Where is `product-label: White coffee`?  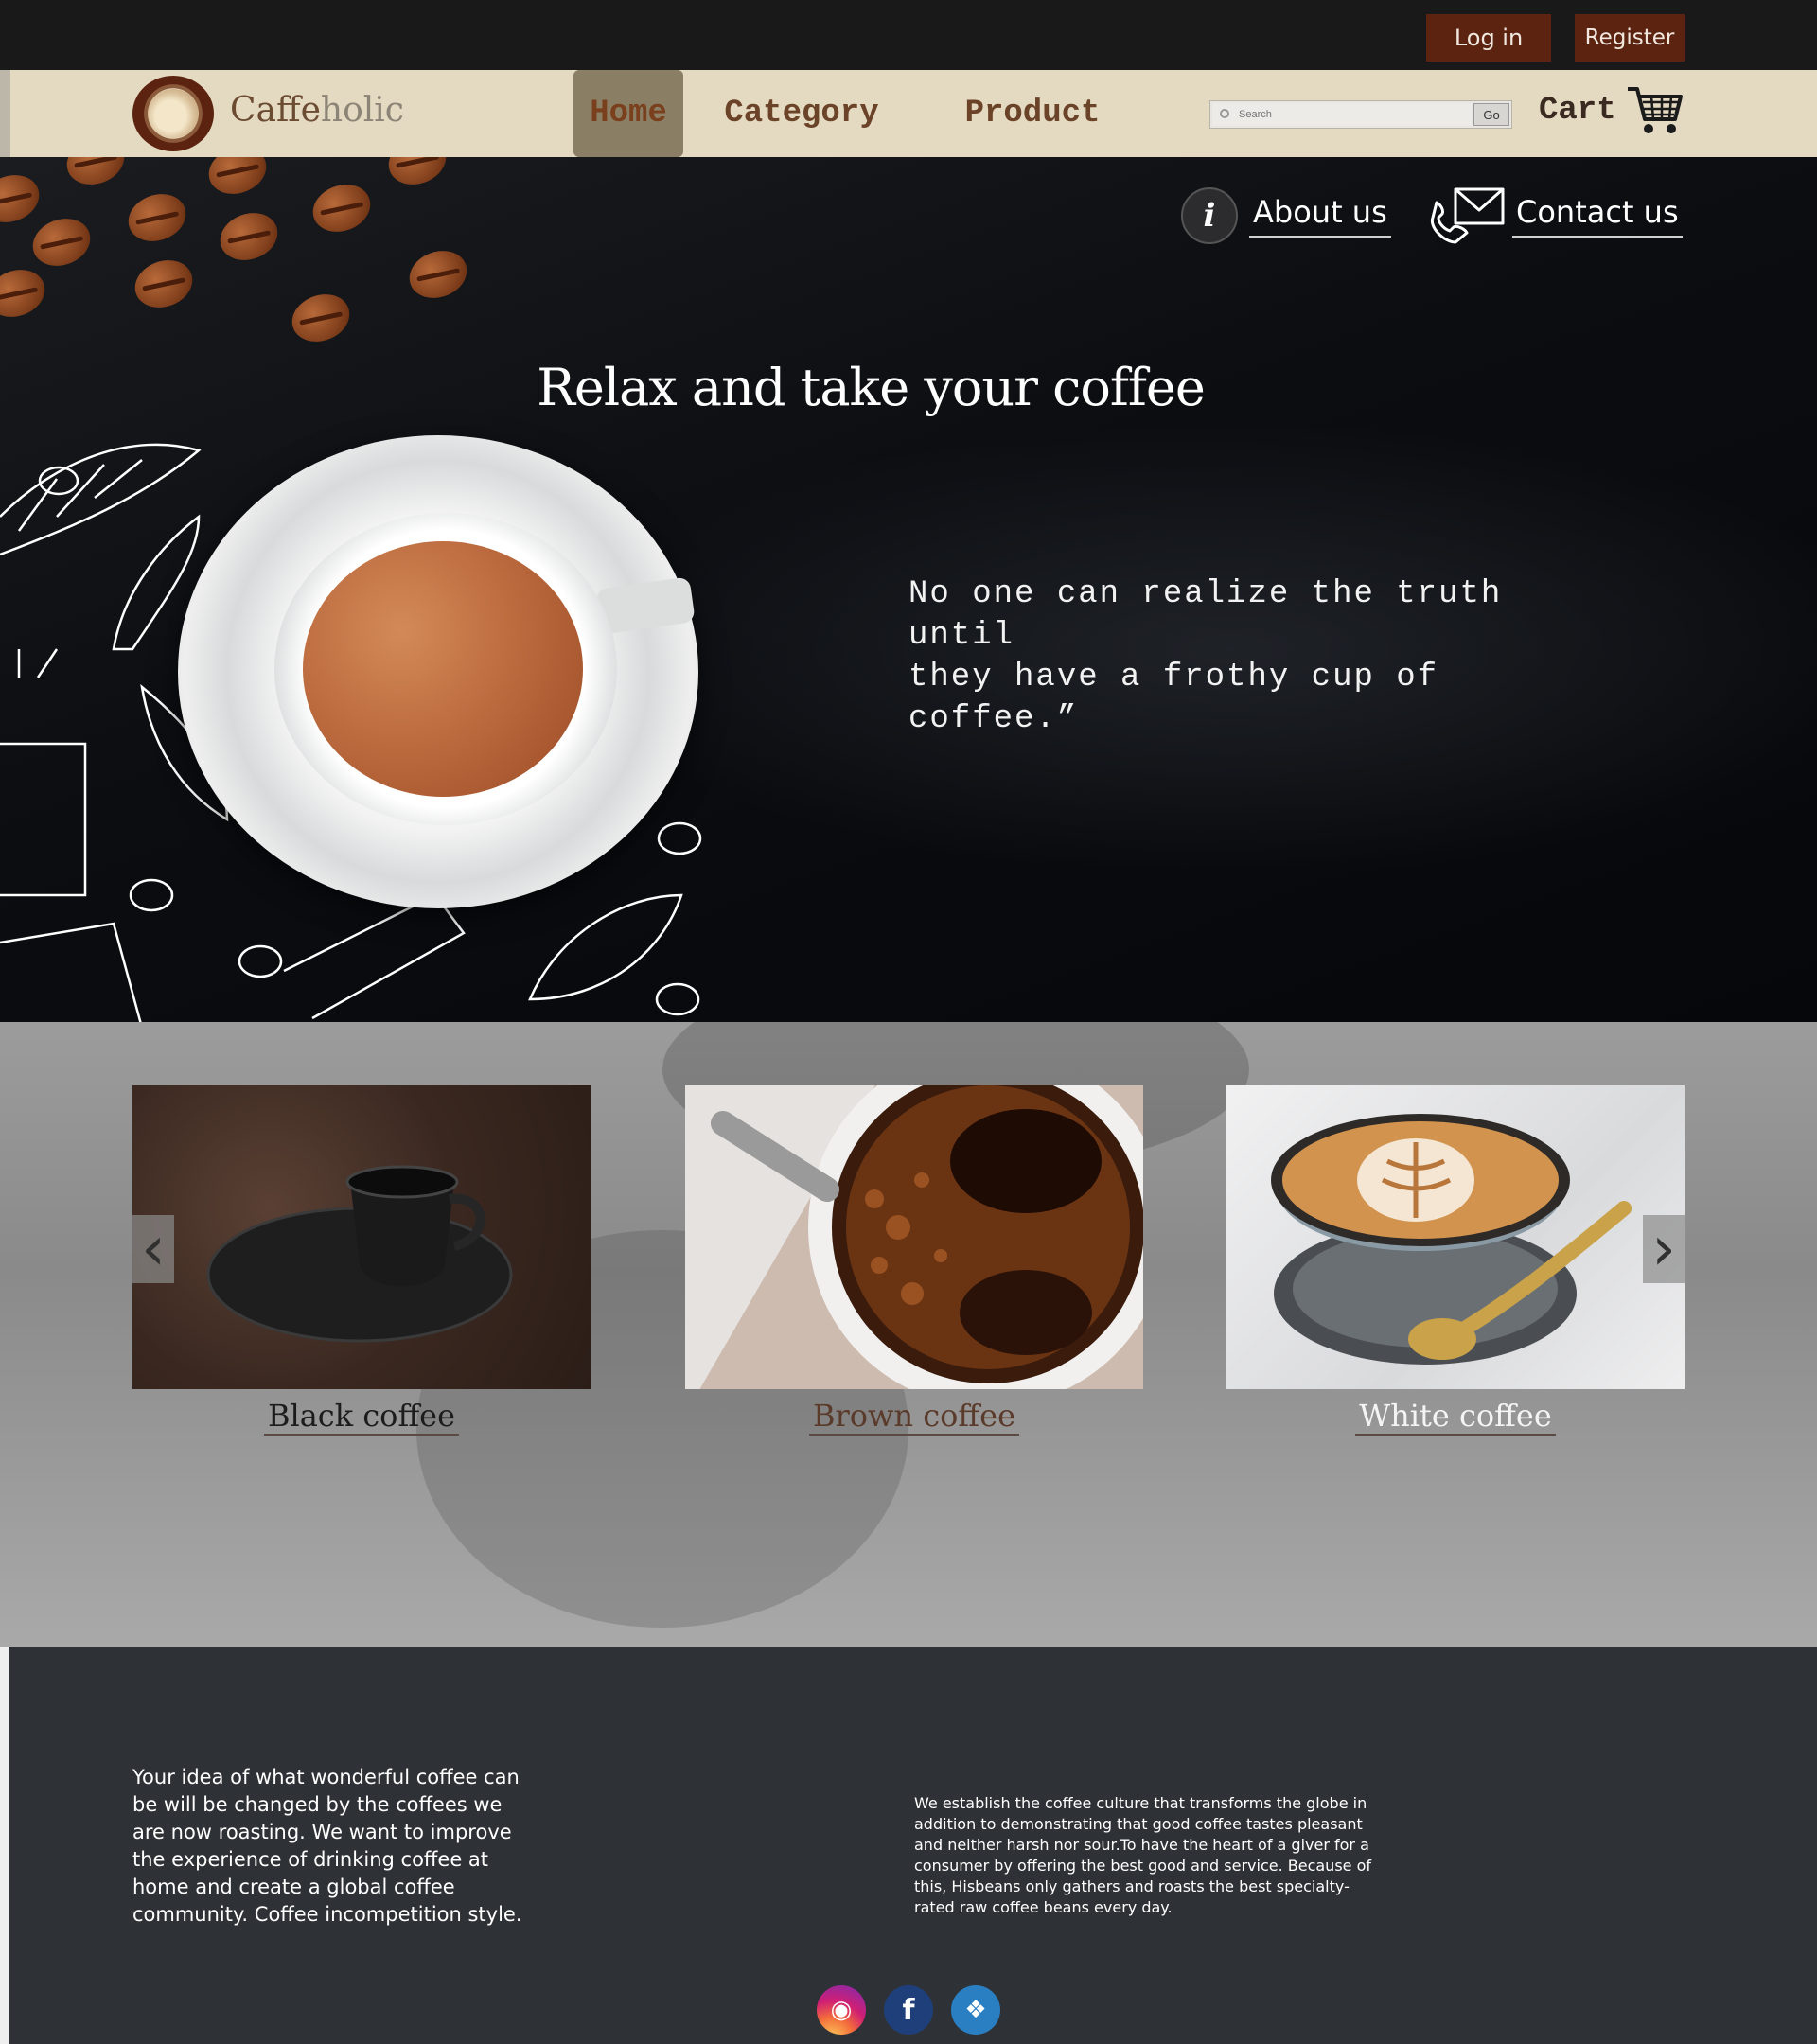
product-label: White coffee is located at coordinates (1455, 1417).